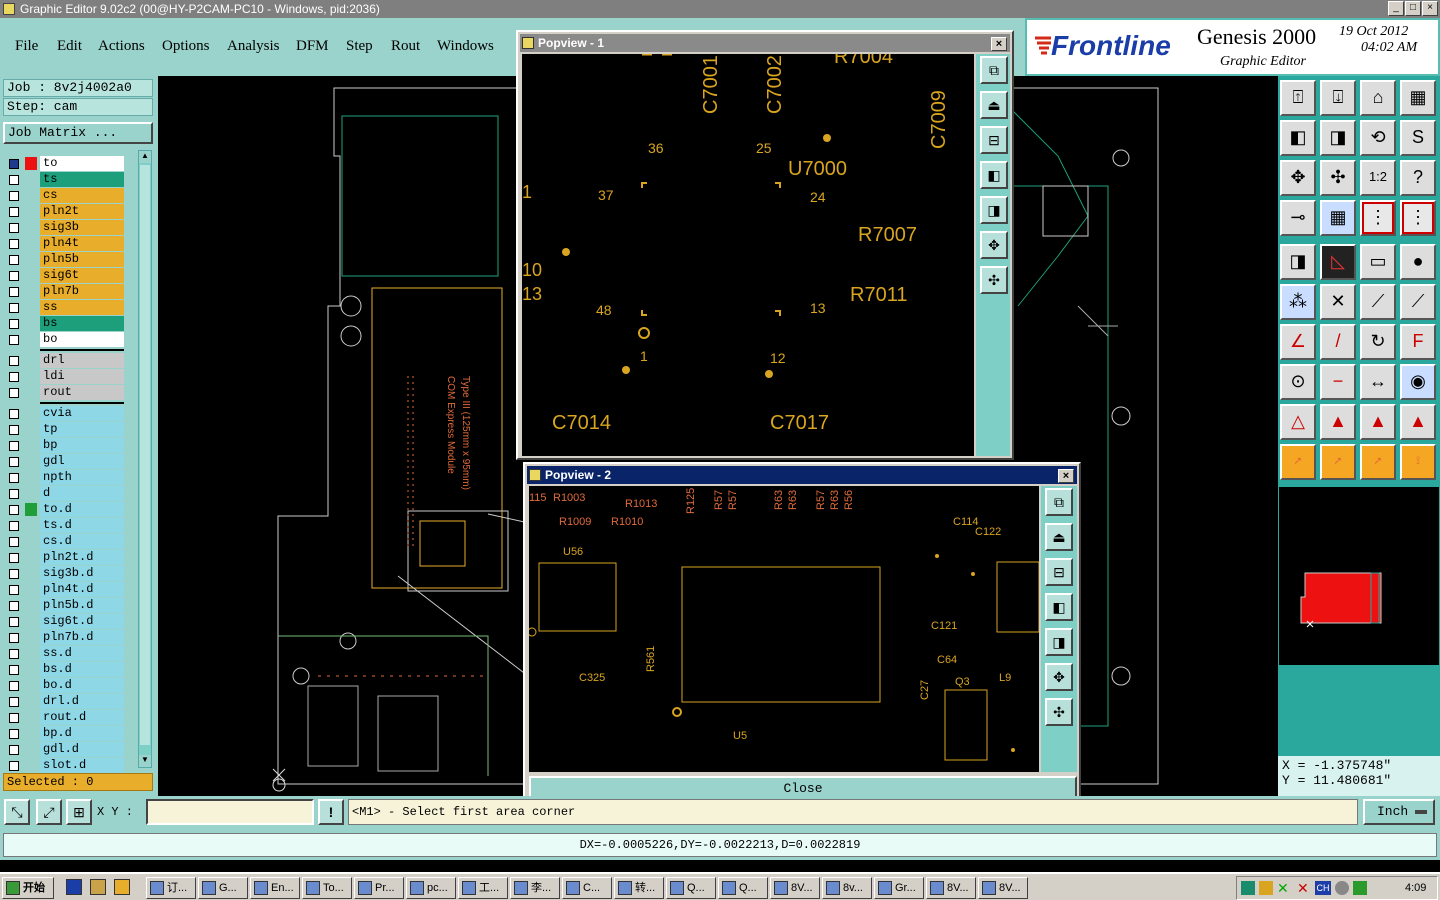 The image size is (1440, 900). What do you see at coordinates (65, 765) in the screenshot?
I see `layer-row: slot.d` at bounding box center [65, 765].